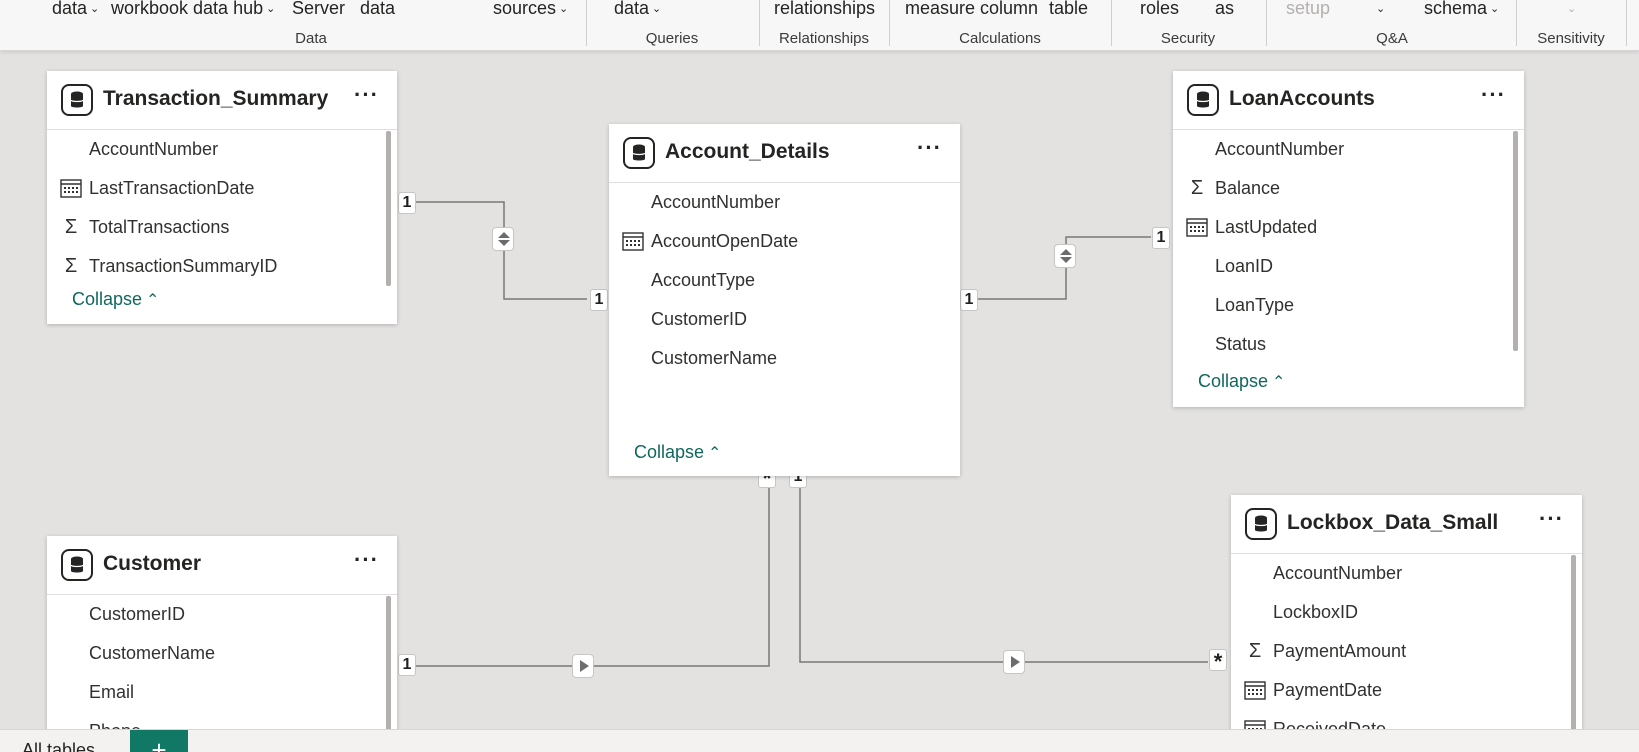  I want to click on field-item: LockboxID, so click(1406, 612).